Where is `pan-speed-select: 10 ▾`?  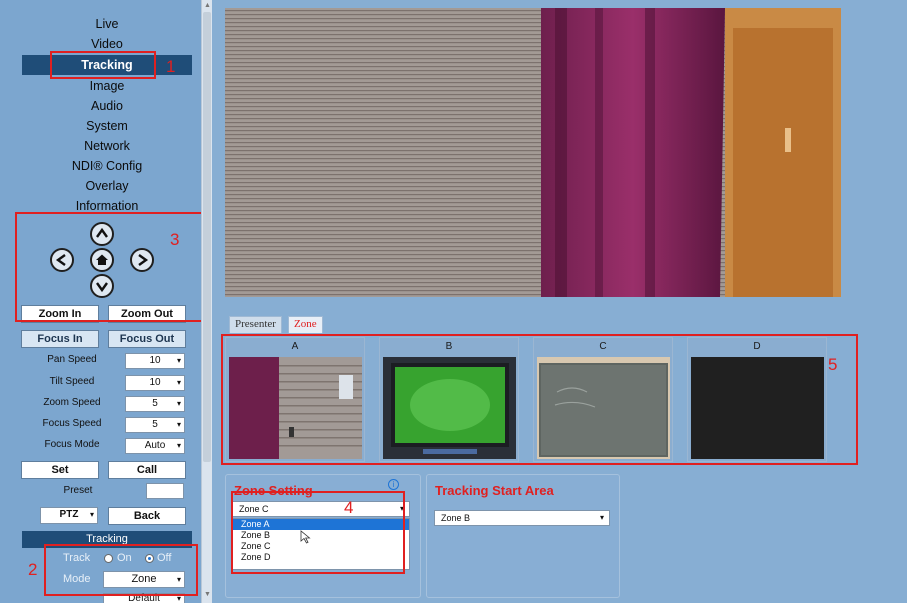 pan-speed-select: 10 ▾ is located at coordinates (155, 361).